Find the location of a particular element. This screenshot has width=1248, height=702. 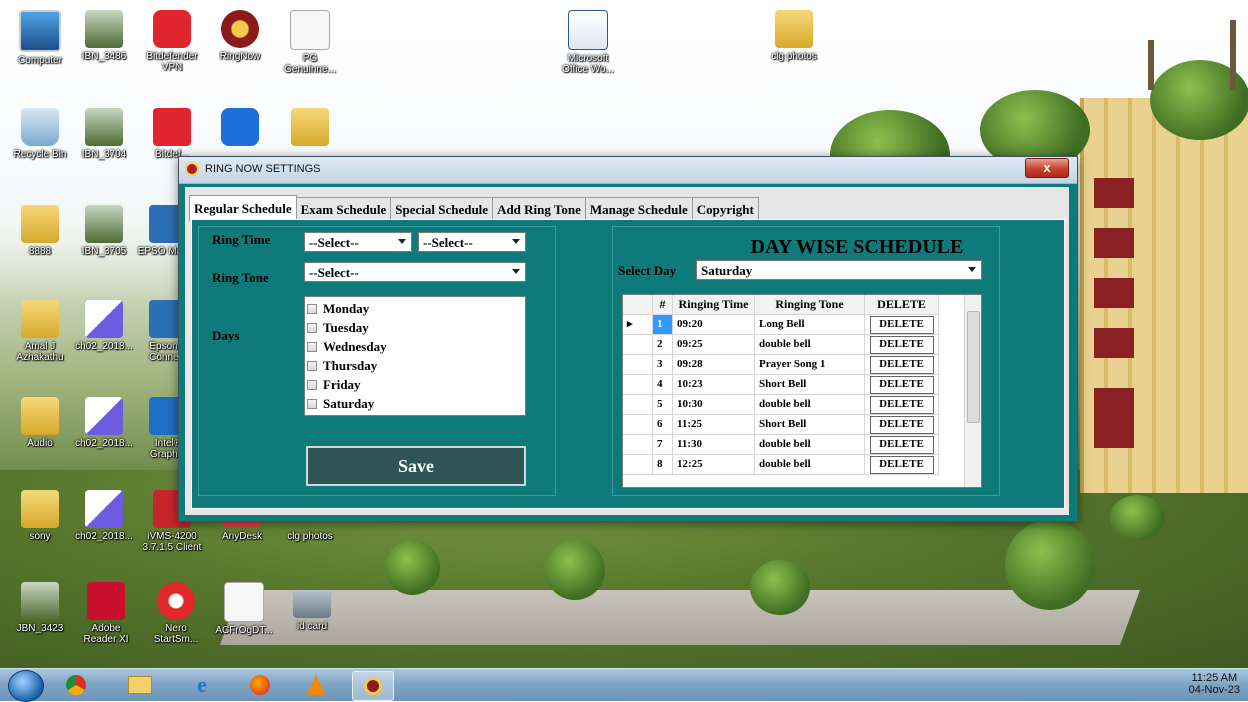

close-button: x is located at coordinates (1047, 168).